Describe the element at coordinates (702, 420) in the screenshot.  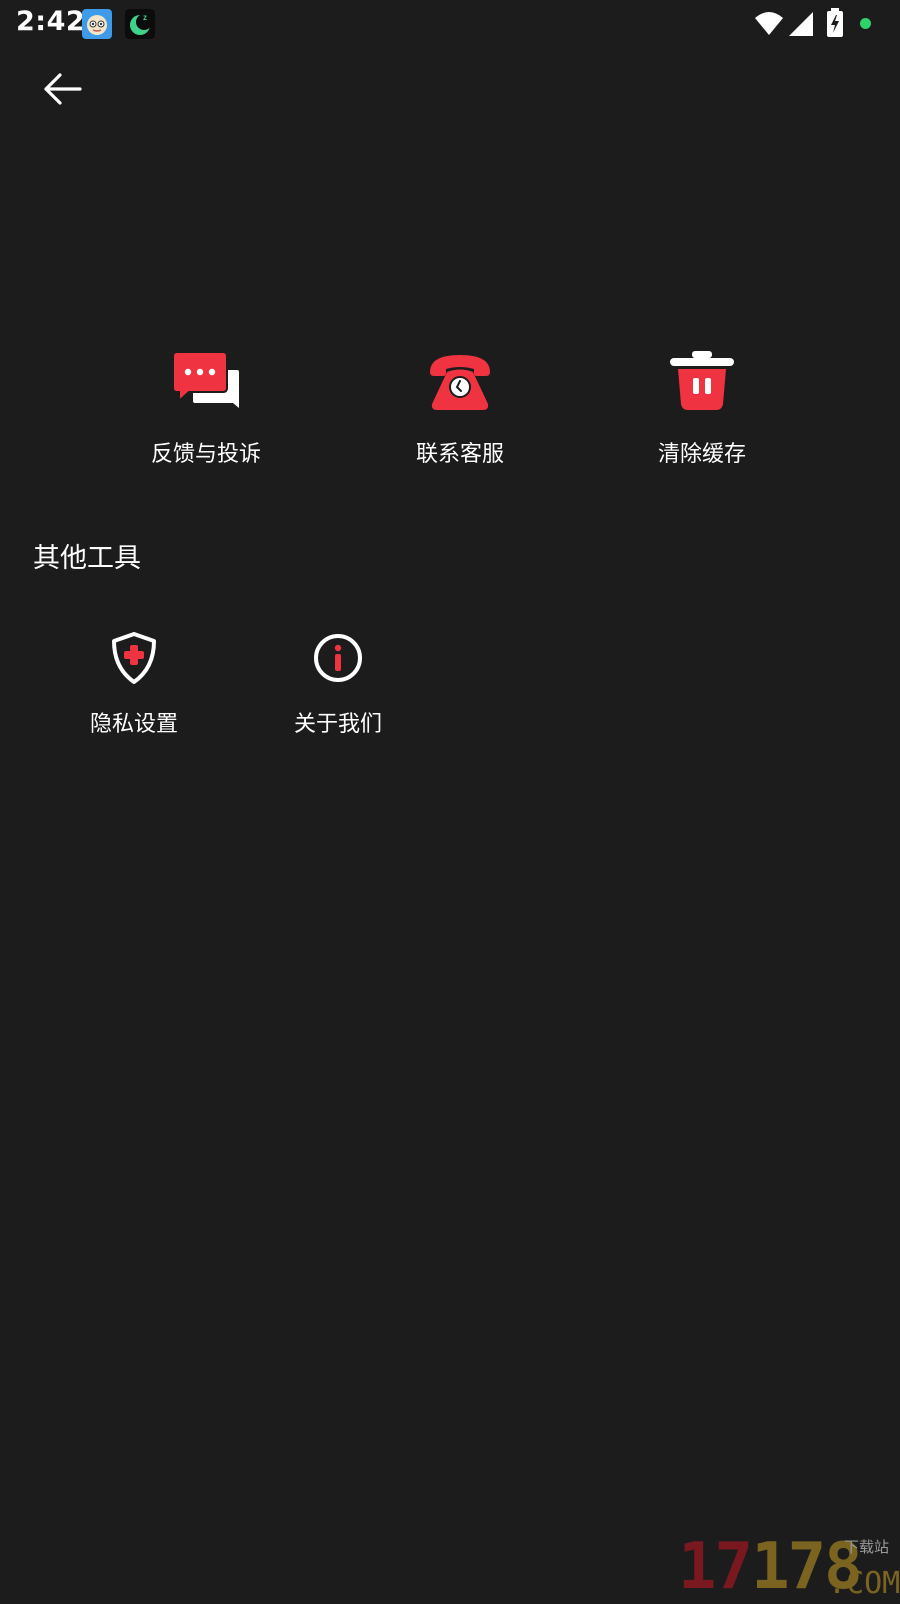
I see `clear-cache-button: 清除缓存` at that location.